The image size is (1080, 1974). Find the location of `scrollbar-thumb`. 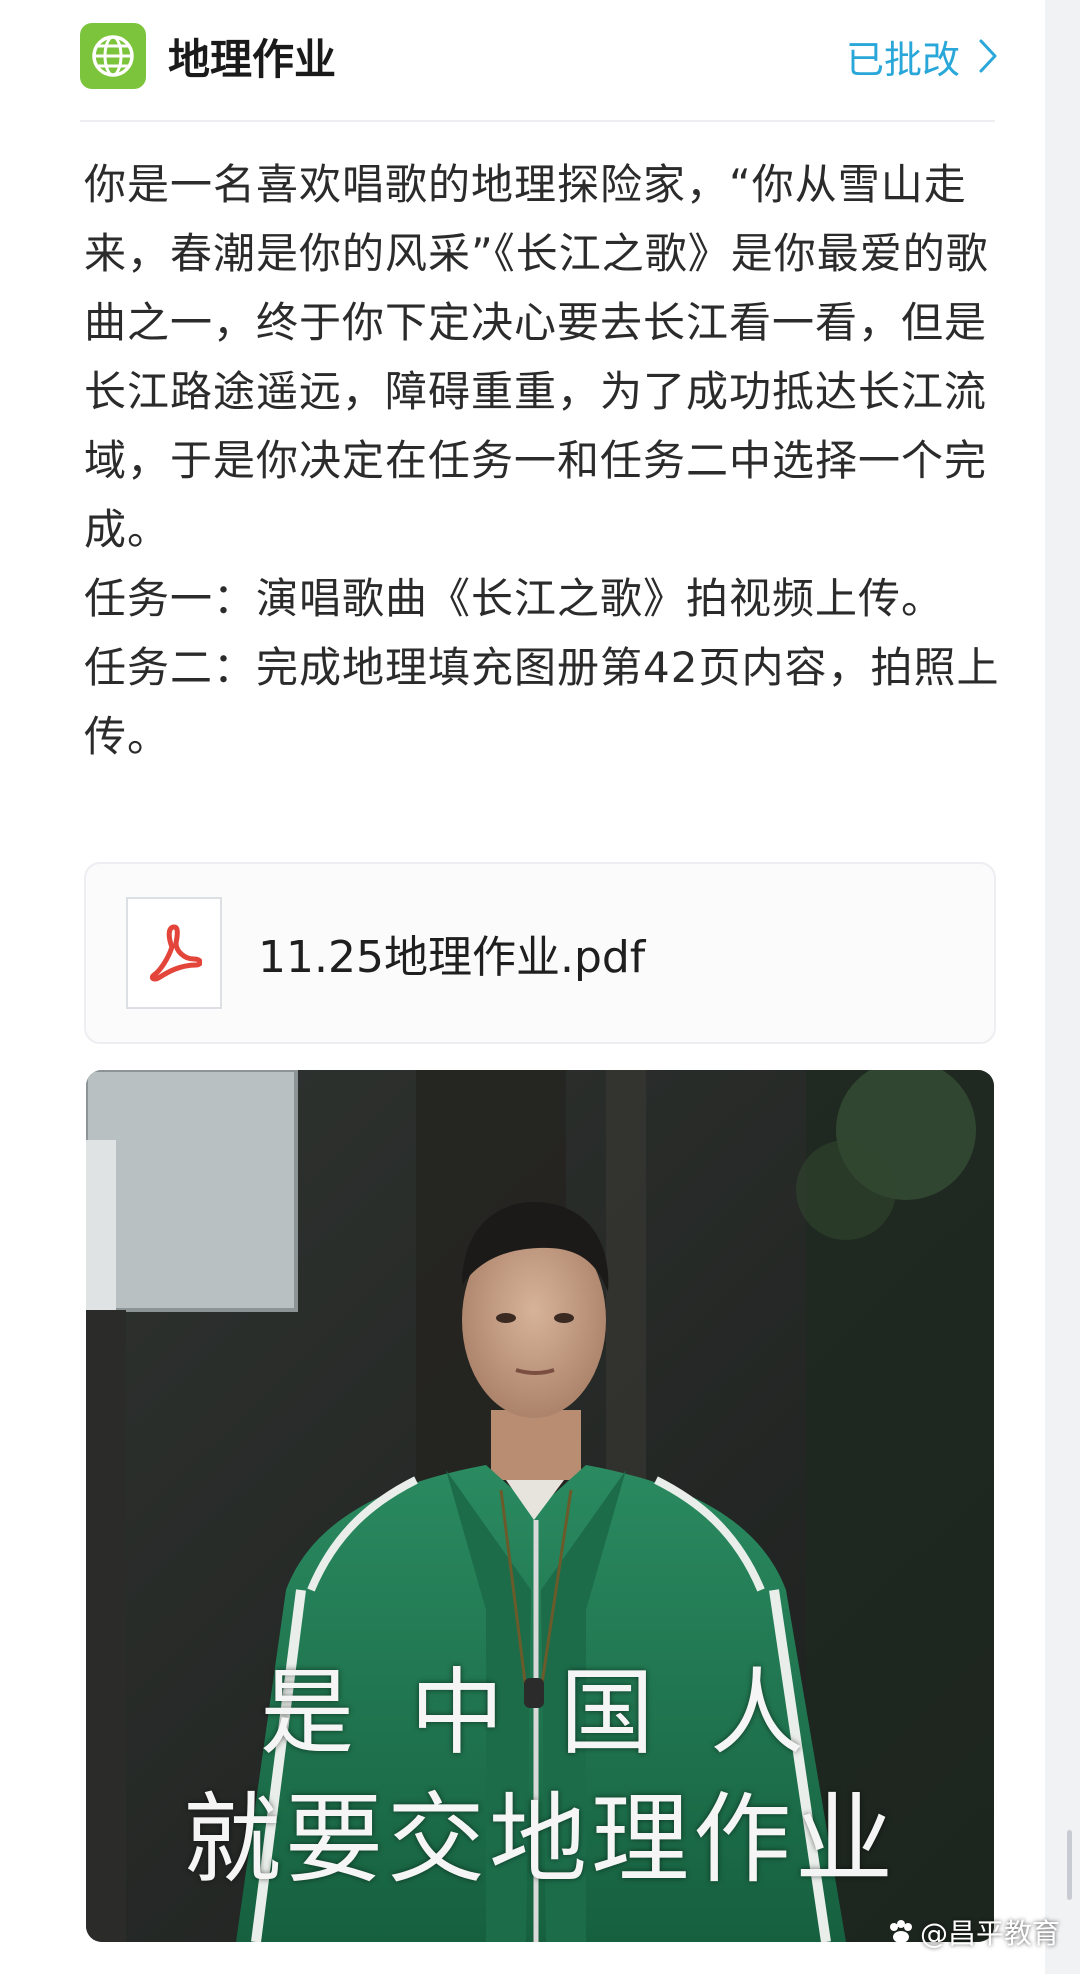

scrollbar-thumb is located at coordinates (1069, 1865).